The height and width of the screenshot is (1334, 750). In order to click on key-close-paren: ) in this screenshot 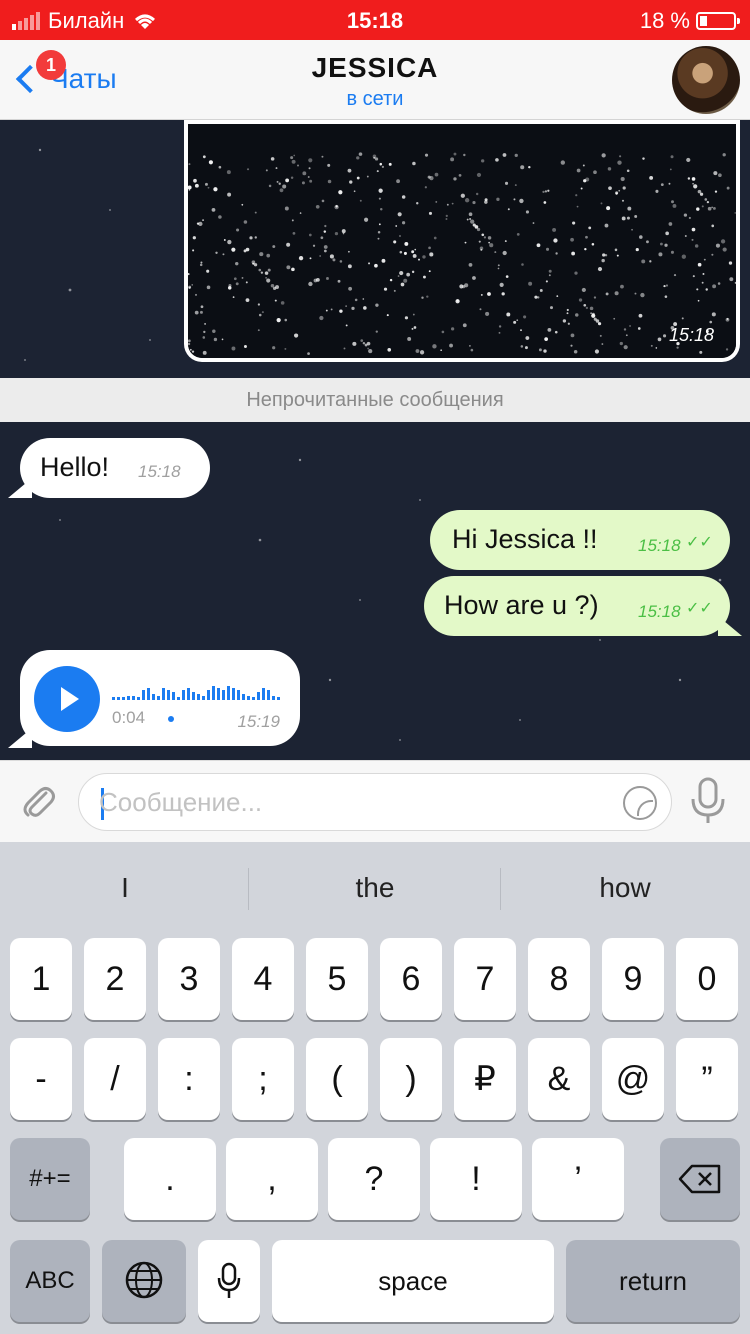, I will do `click(411, 1079)`.